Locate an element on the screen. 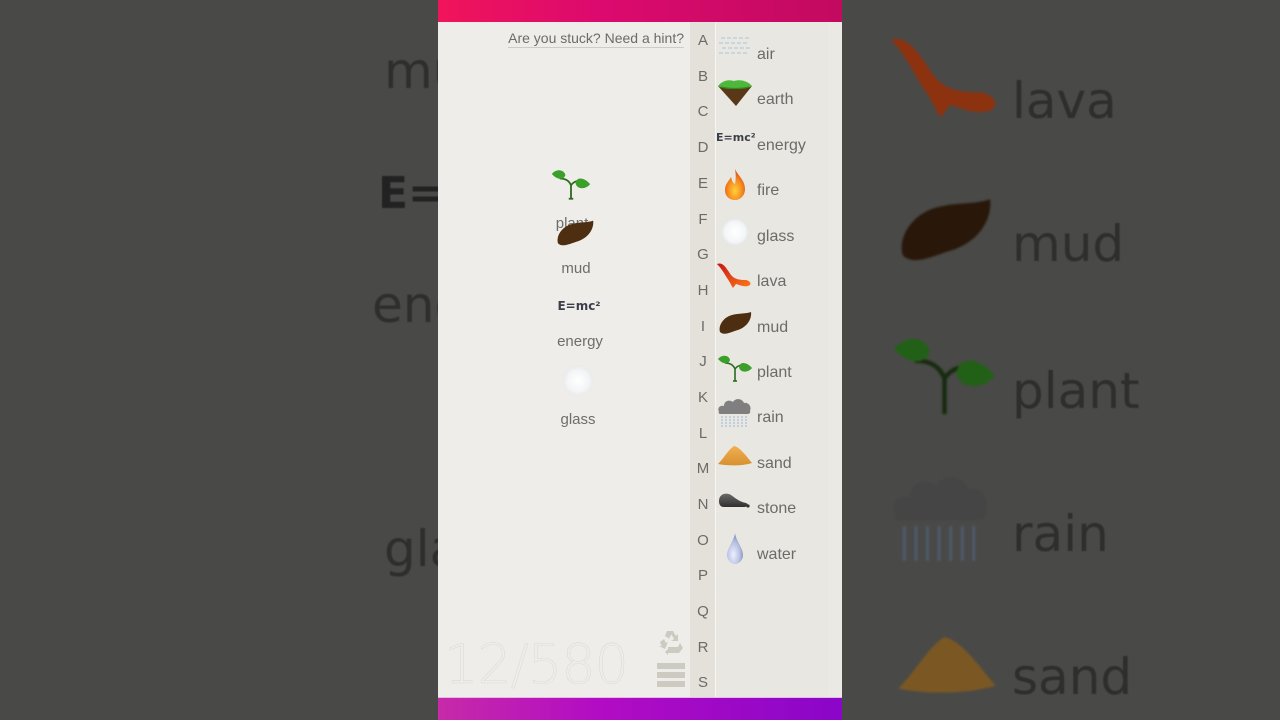  alphabet-letter-k: K is located at coordinates (703, 397).